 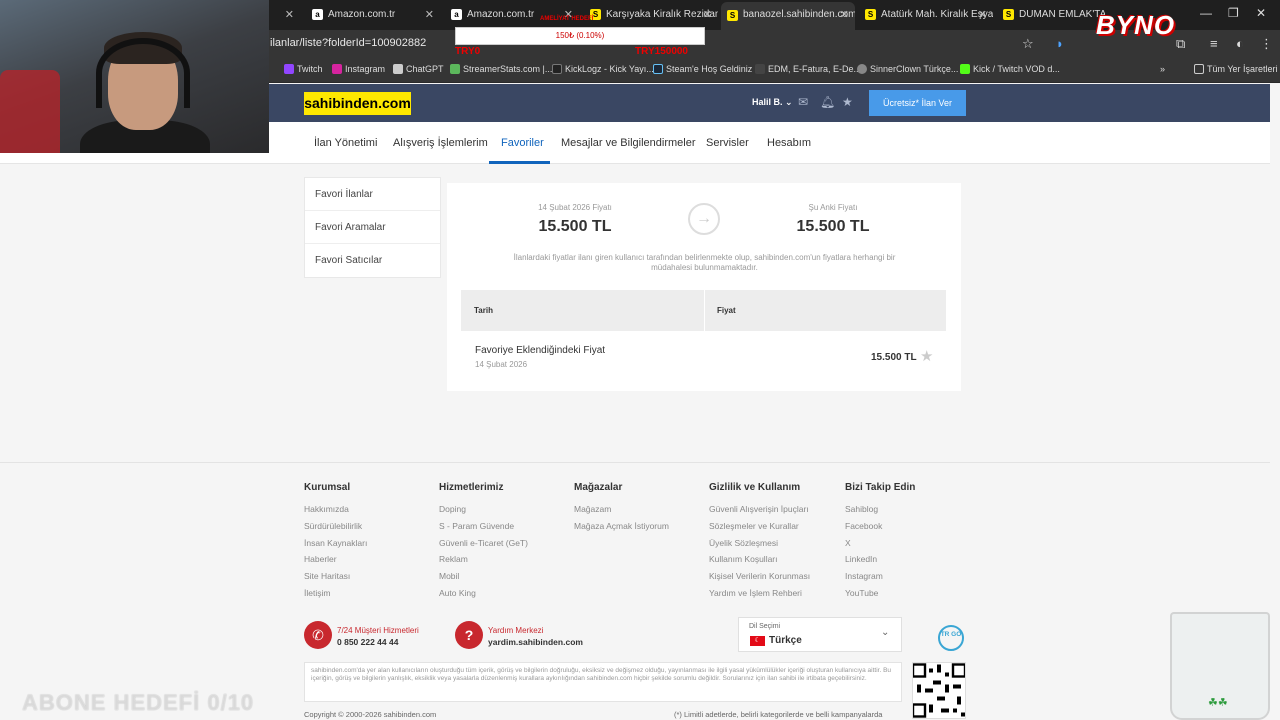 What do you see at coordinates (335, 576) in the screenshot?
I see `footer-link: Site Haritası` at bounding box center [335, 576].